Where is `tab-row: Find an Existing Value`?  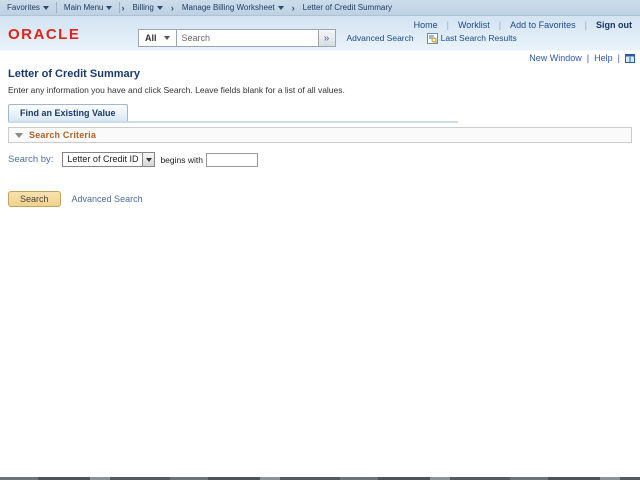 tab-row: Find an Existing Value is located at coordinates (233, 113).